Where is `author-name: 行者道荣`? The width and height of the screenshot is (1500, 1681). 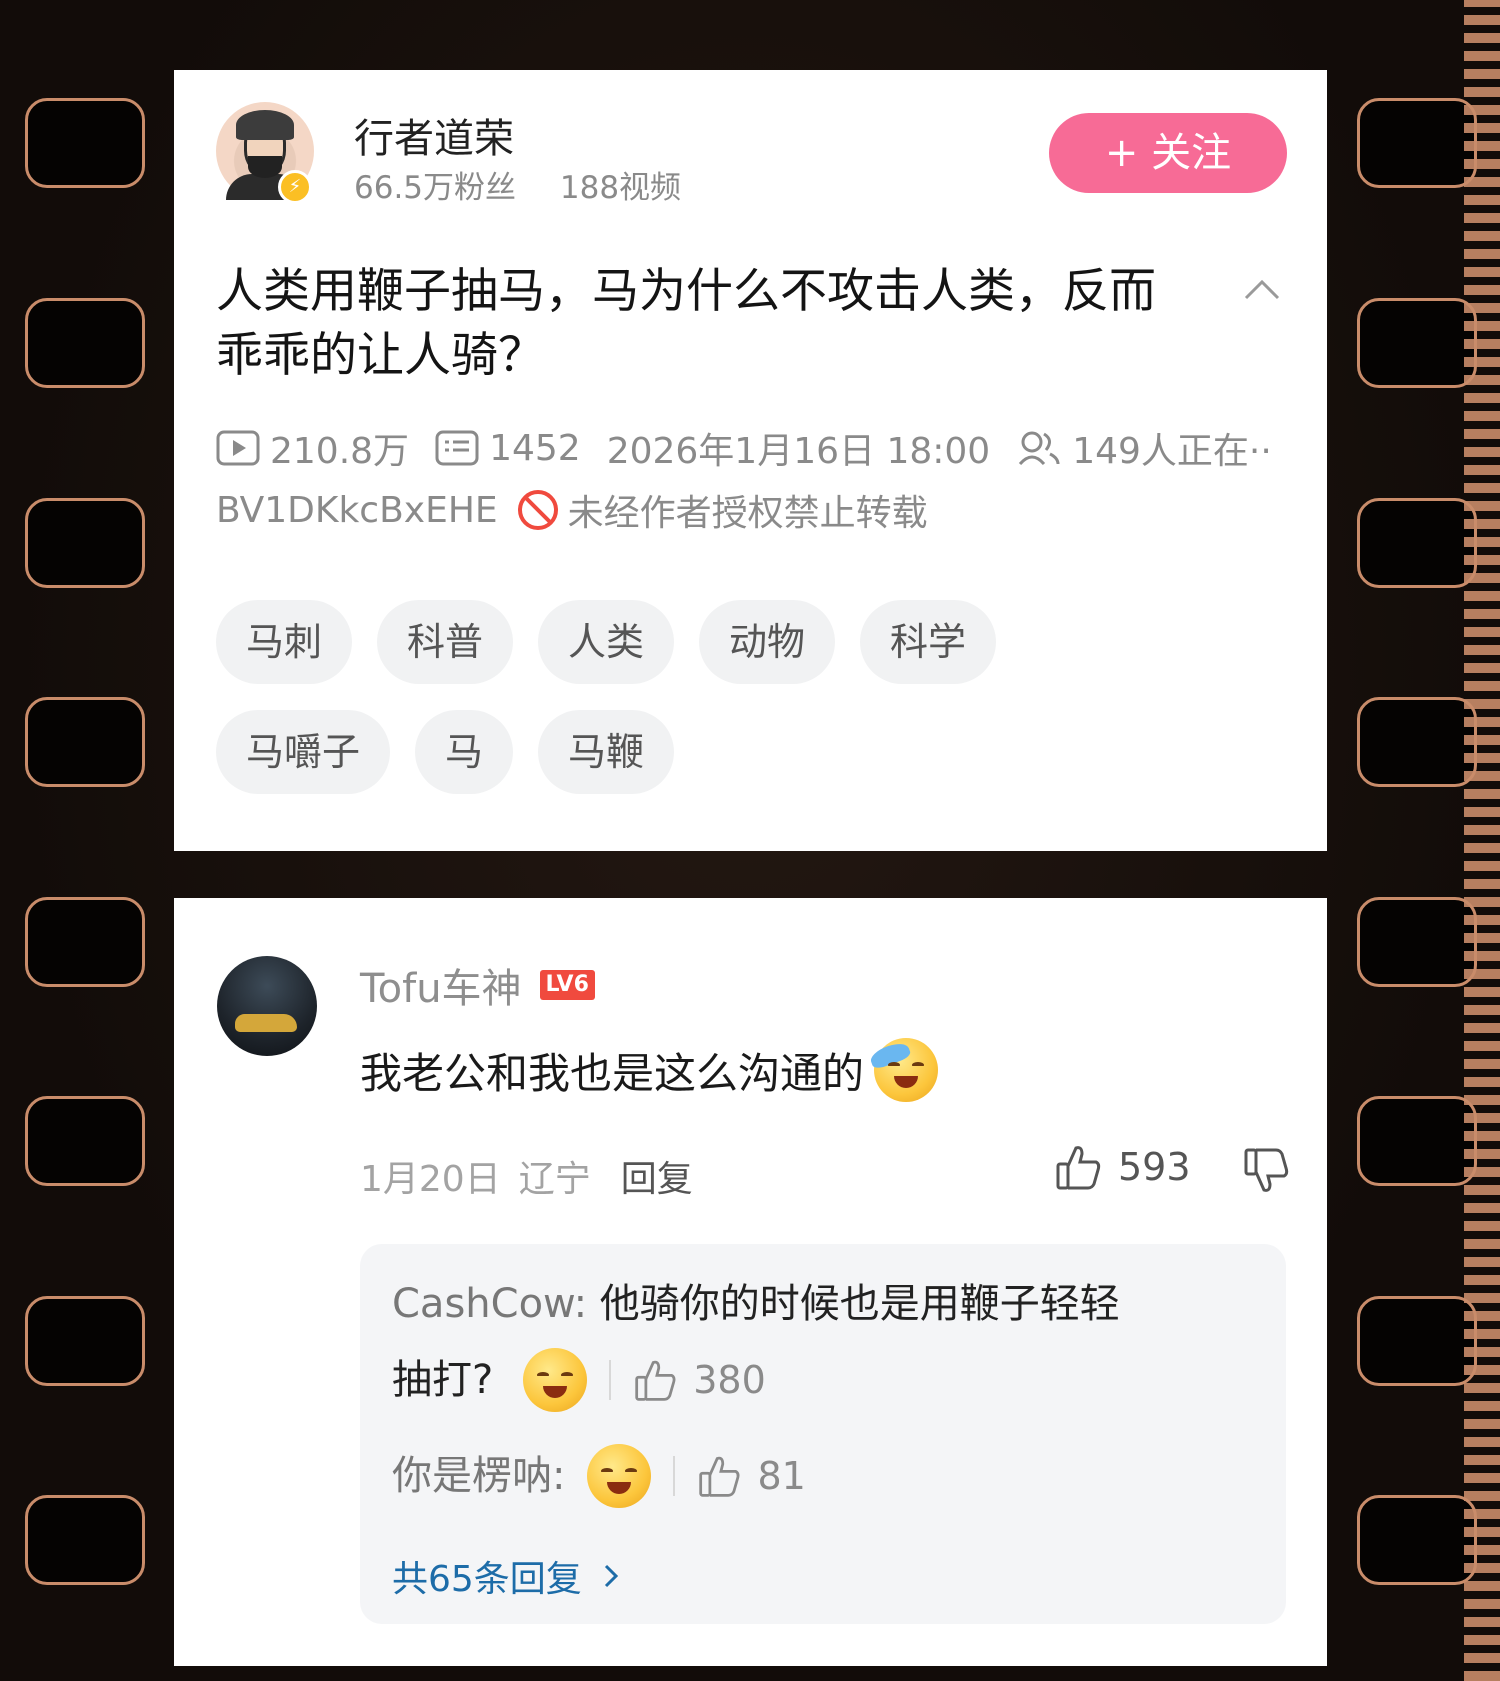
author-name: 行者道荣 is located at coordinates (434, 135).